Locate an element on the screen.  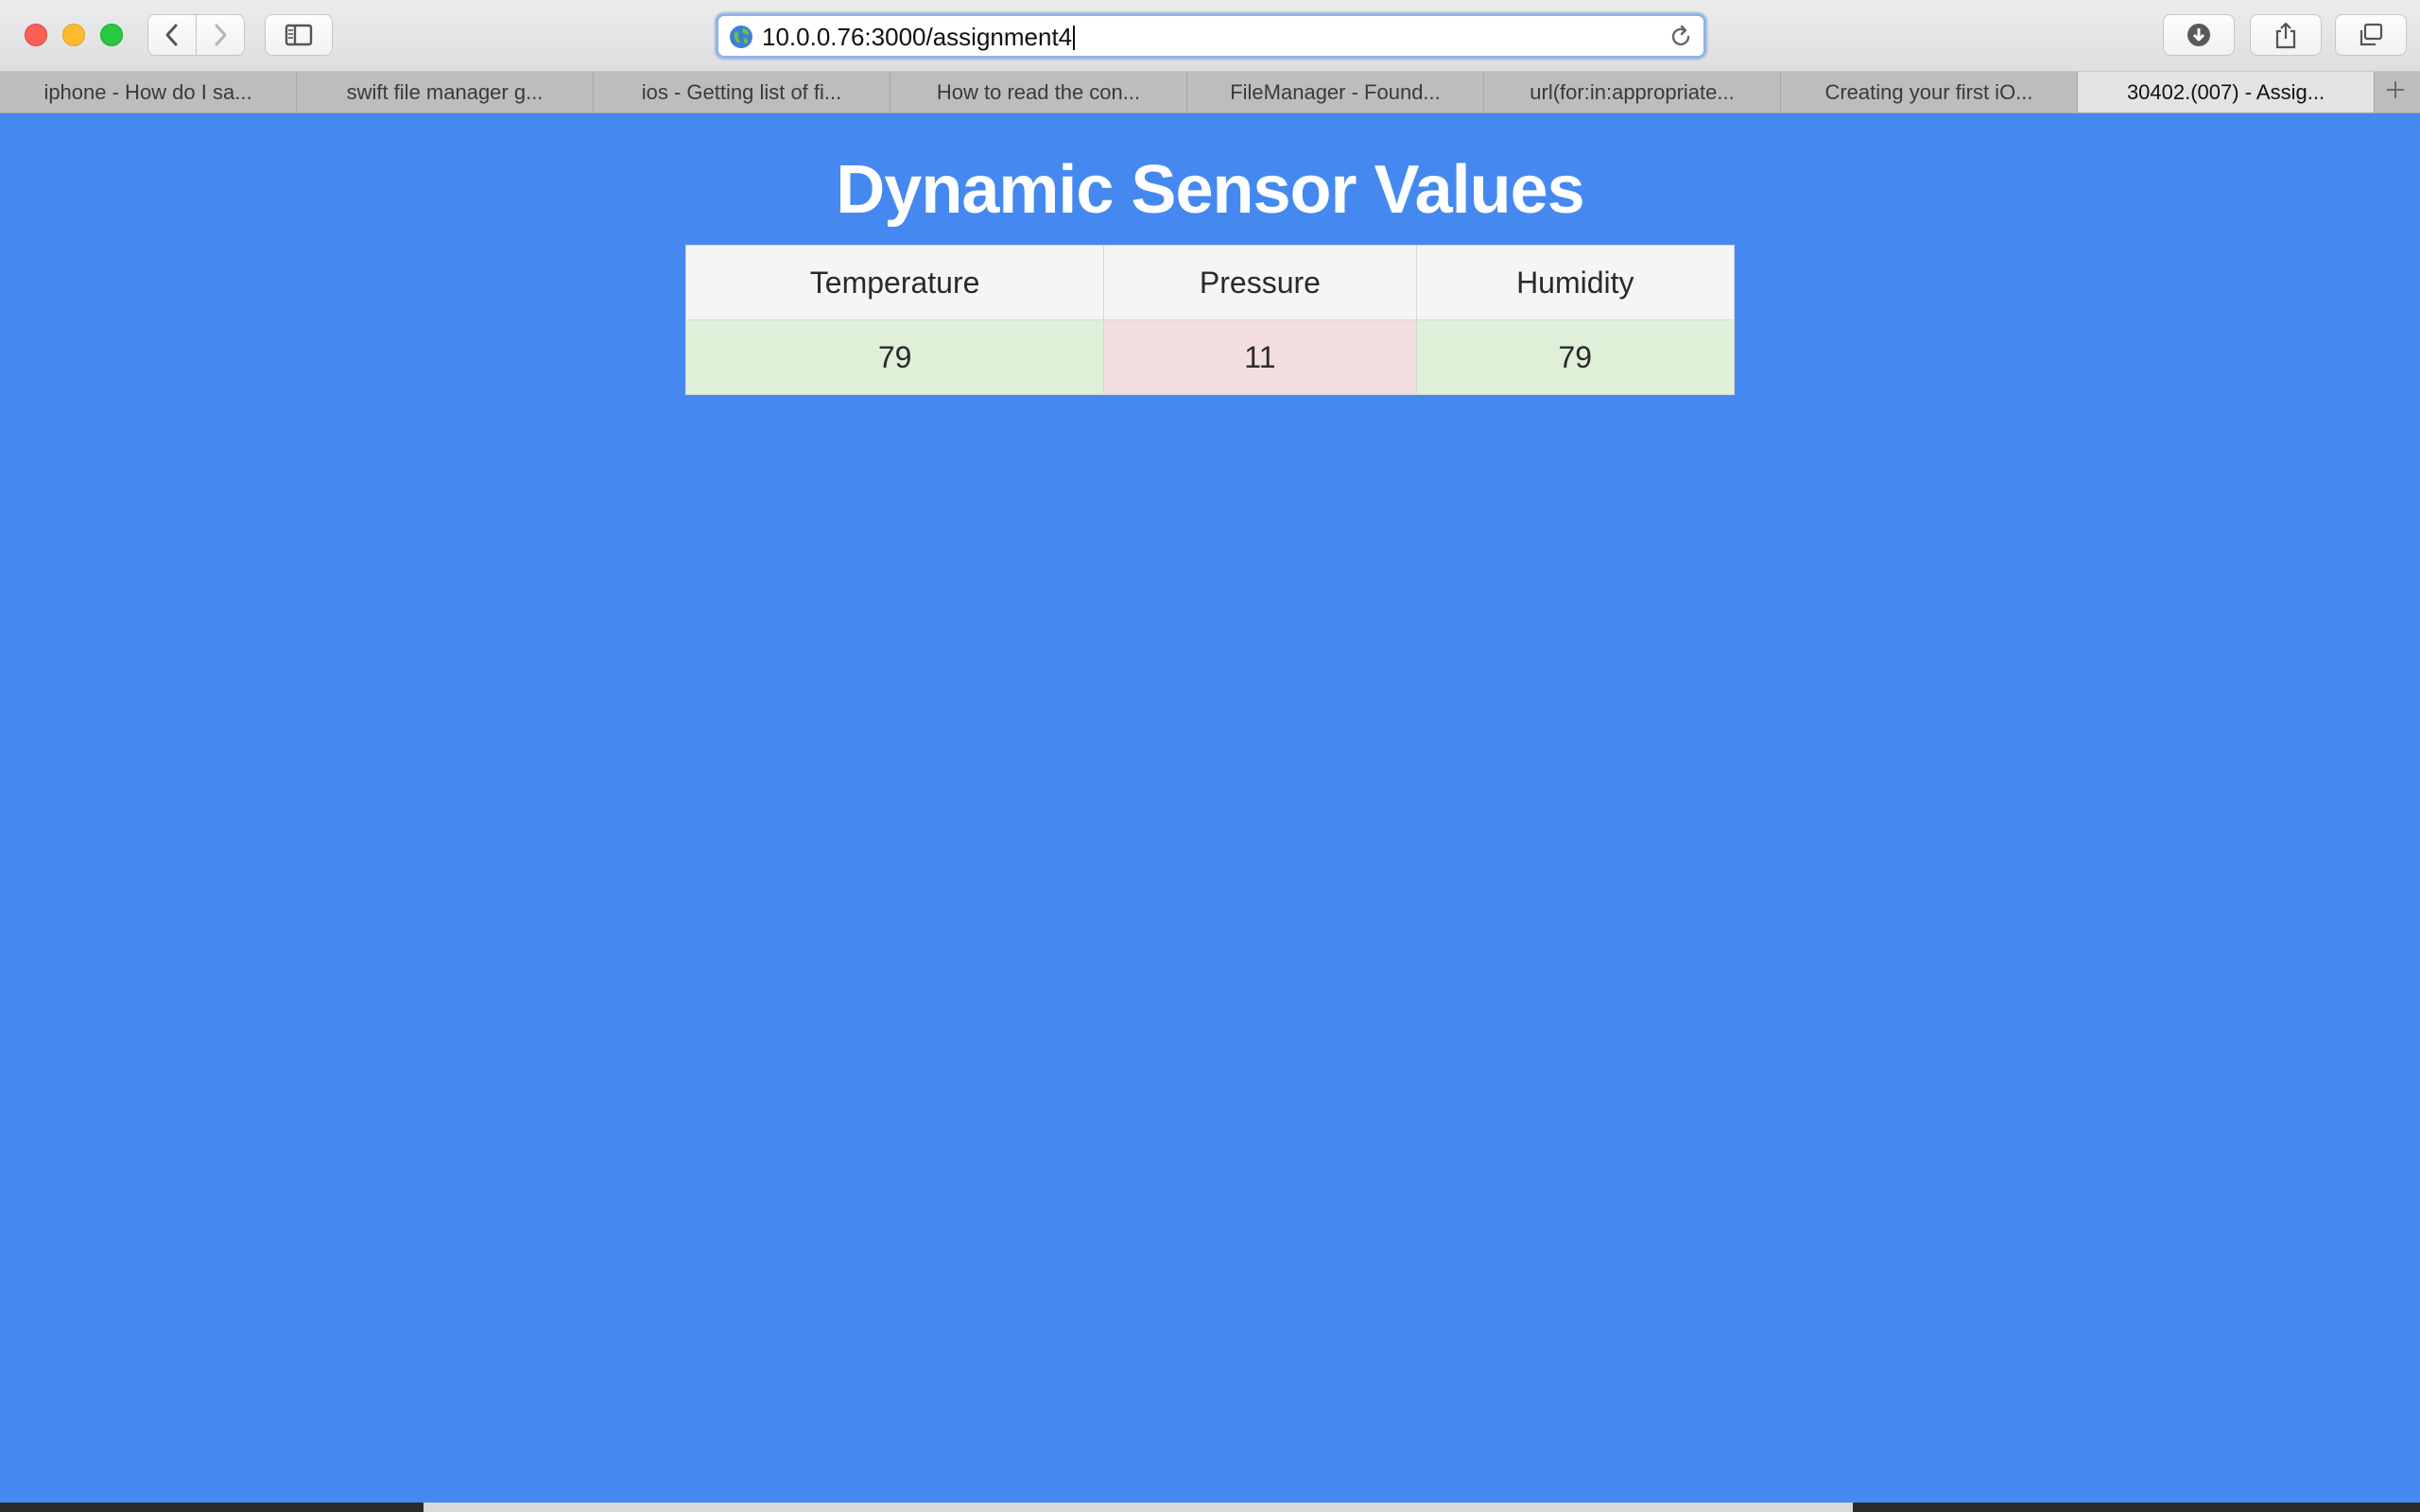
sensor-table: Temperature Pressure Humidity 79 11 79 is located at coordinates (1210, 320).